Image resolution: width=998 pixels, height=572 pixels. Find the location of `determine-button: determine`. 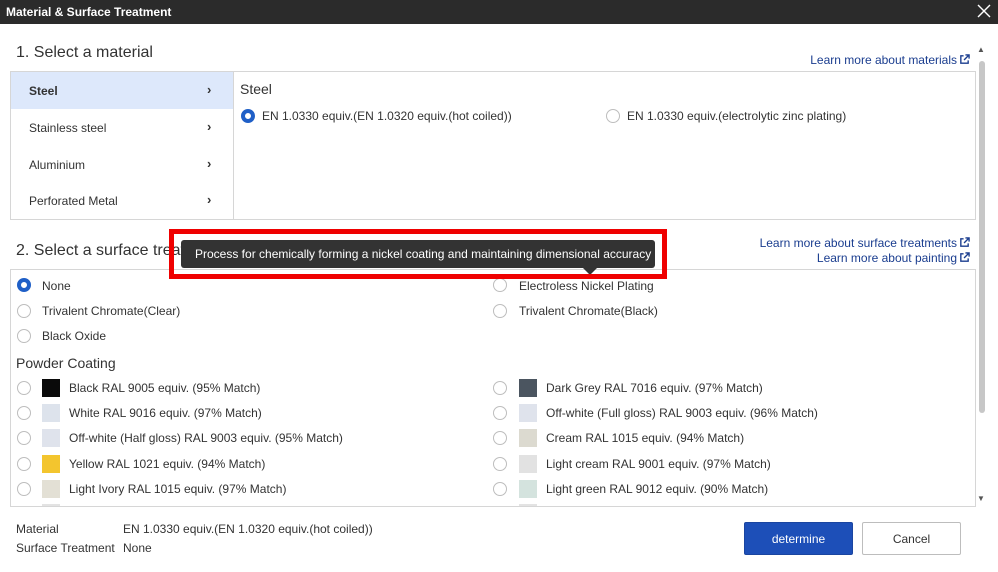

determine-button: determine is located at coordinates (798, 538).